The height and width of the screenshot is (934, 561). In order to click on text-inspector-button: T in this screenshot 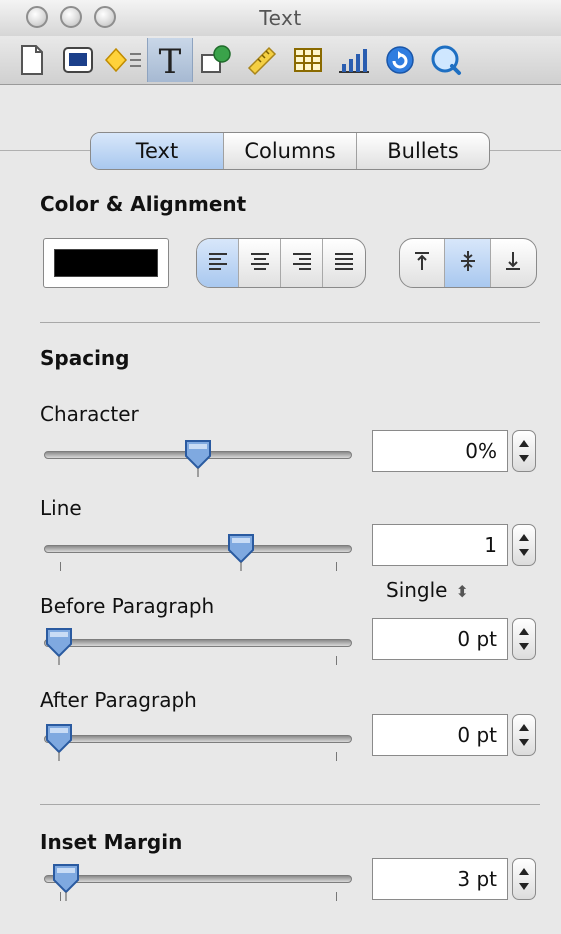, I will do `click(170, 60)`.